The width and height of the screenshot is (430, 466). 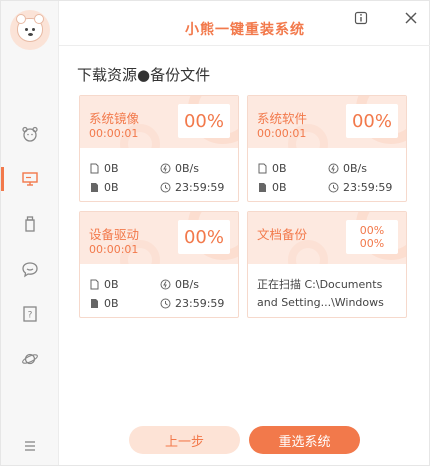 I want to click on progress-percent: 00% 00%, so click(x=372, y=237).